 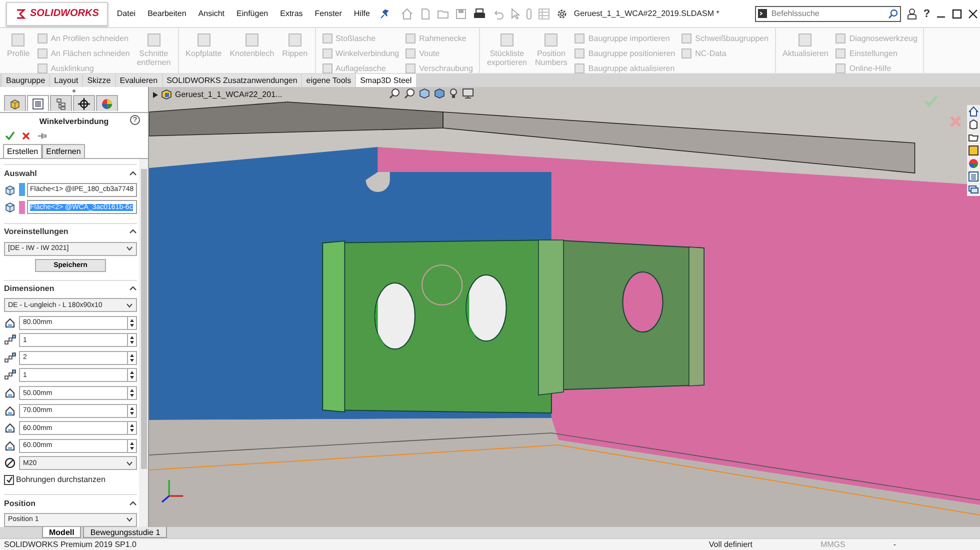 What do you see at coordinates (70, 544) in the screenshot?
I see `status-text: SOLIDWORKS Premium 2019 SP1.0` at bounding box center [70, 544].